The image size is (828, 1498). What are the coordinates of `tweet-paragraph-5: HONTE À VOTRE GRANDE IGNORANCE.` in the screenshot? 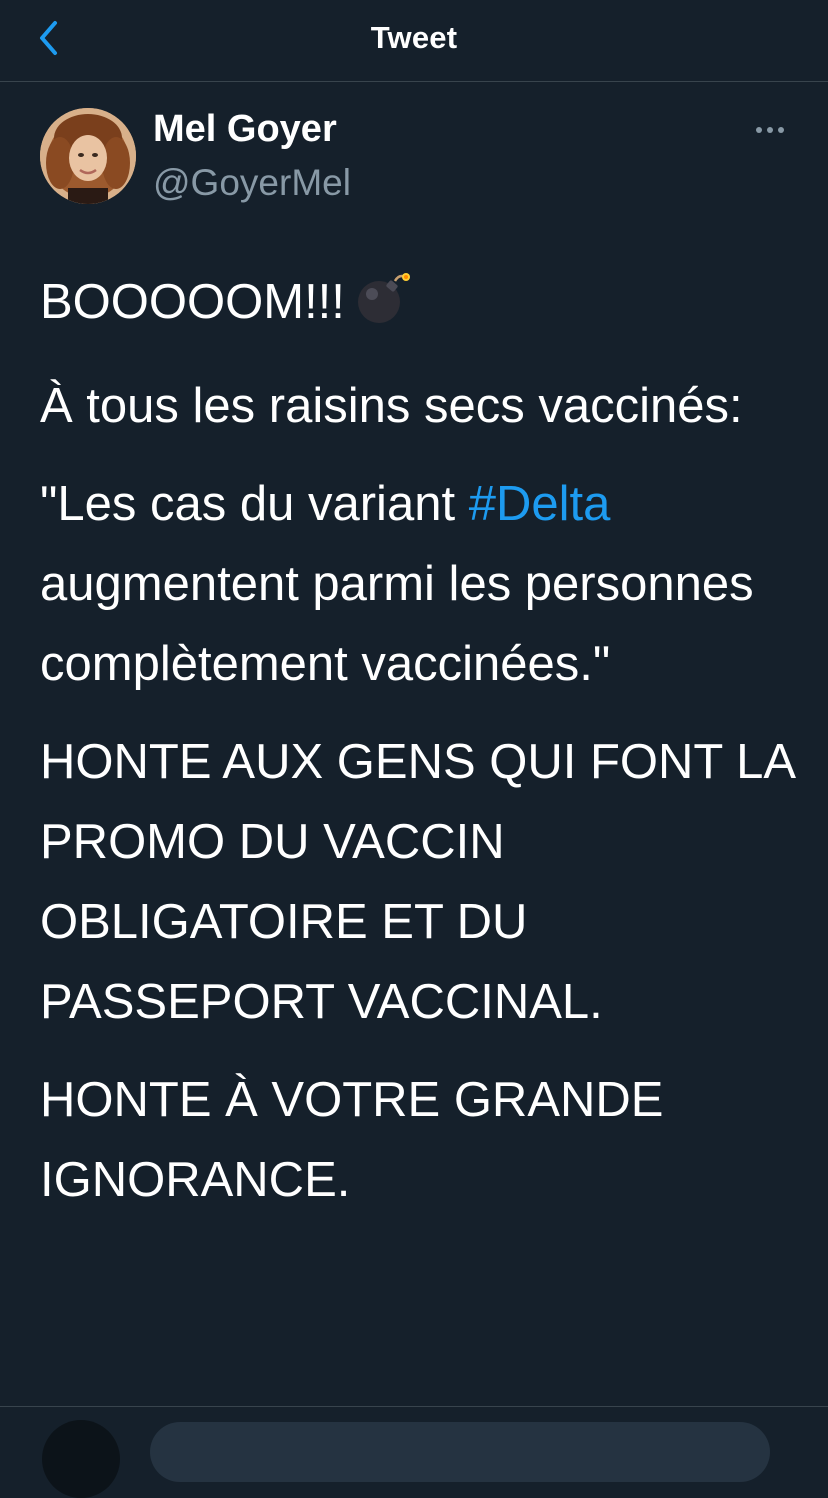 It's located at (352, 1140).